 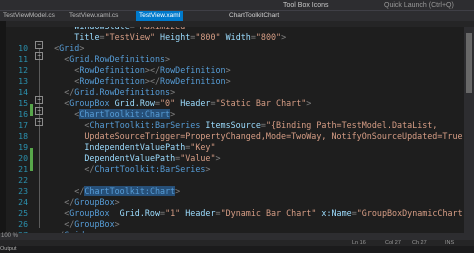 What do you see at coordinates (23, 92) in the screenshot?
I see `line-number: 14` at bounding box center [23, 92].